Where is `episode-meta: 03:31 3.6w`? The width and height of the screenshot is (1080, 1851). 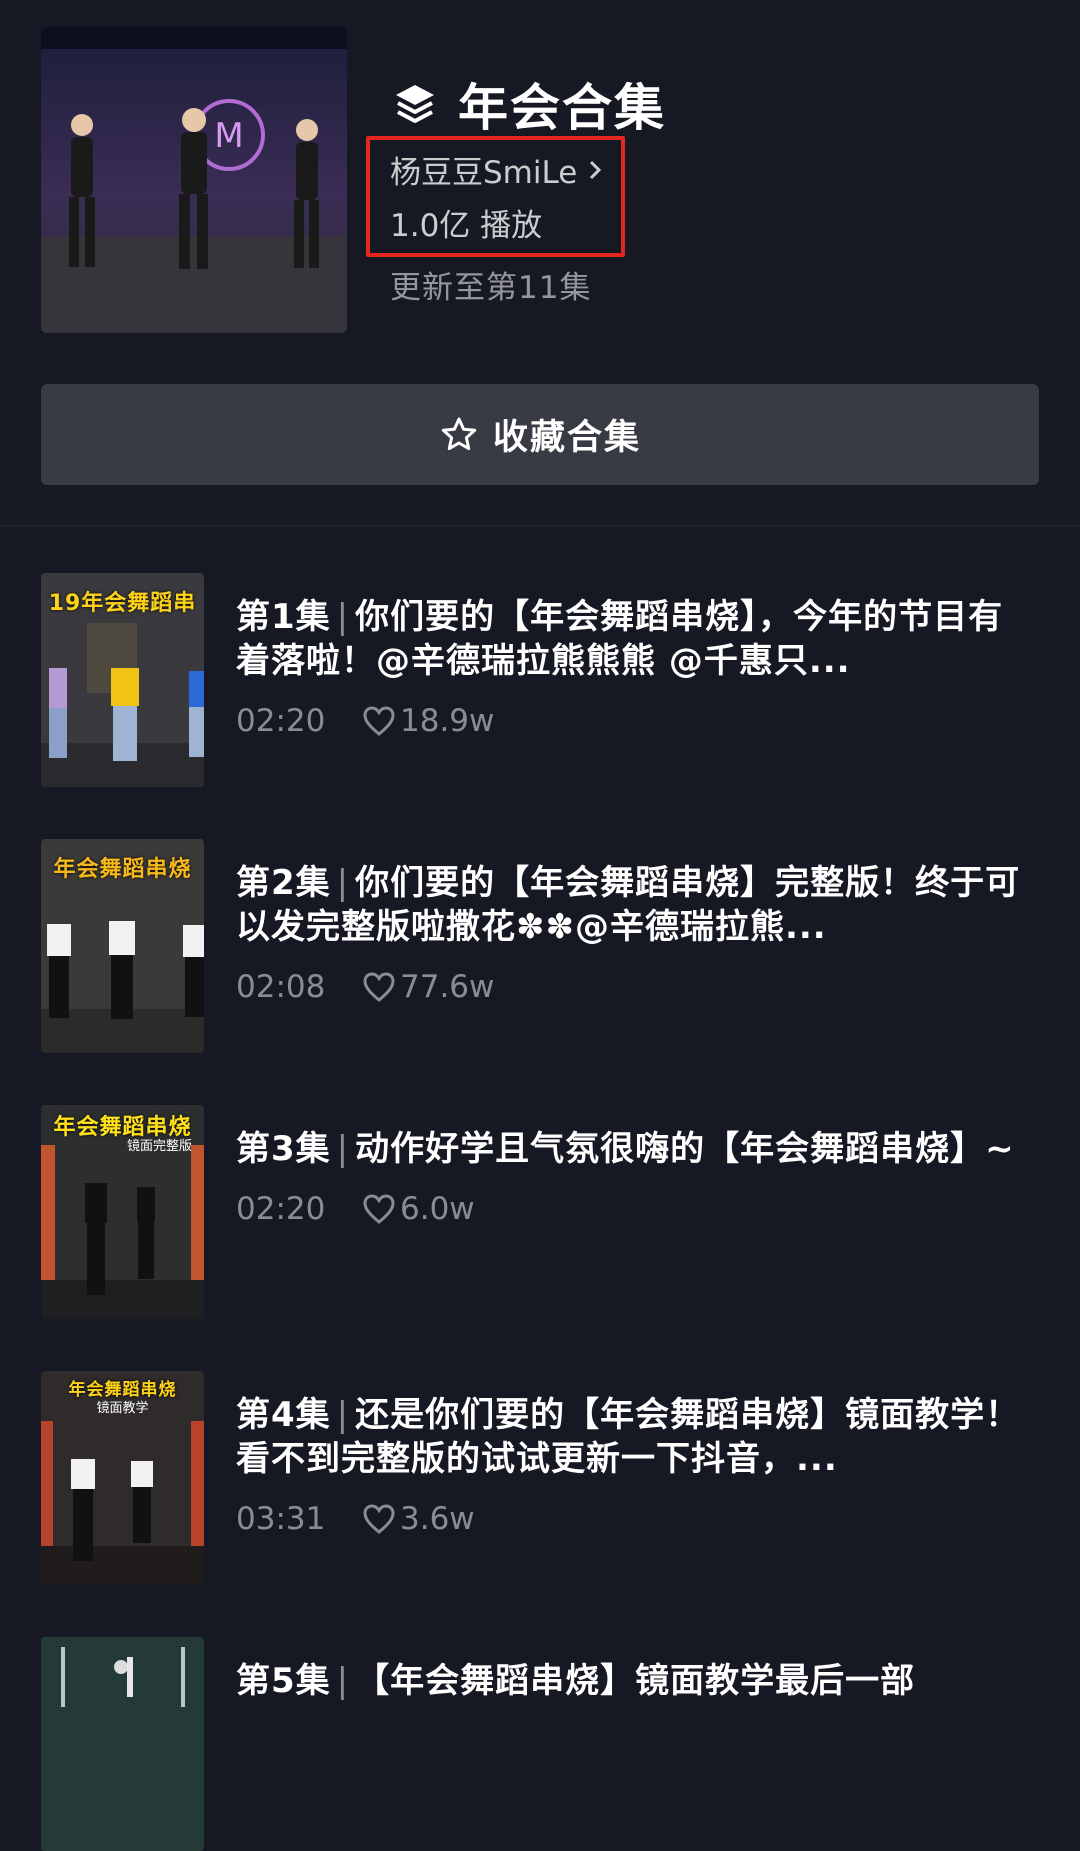
episode-meta: 03:31 3.6w is located at coordinates (631, 1519).